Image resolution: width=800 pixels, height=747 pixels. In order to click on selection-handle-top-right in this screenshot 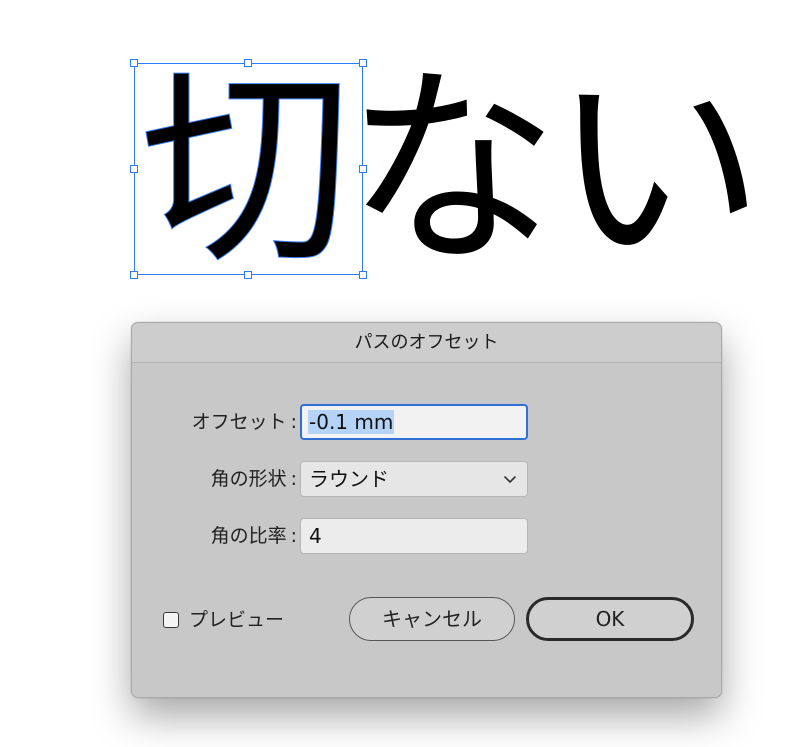, I will do `click(363, 63)`.